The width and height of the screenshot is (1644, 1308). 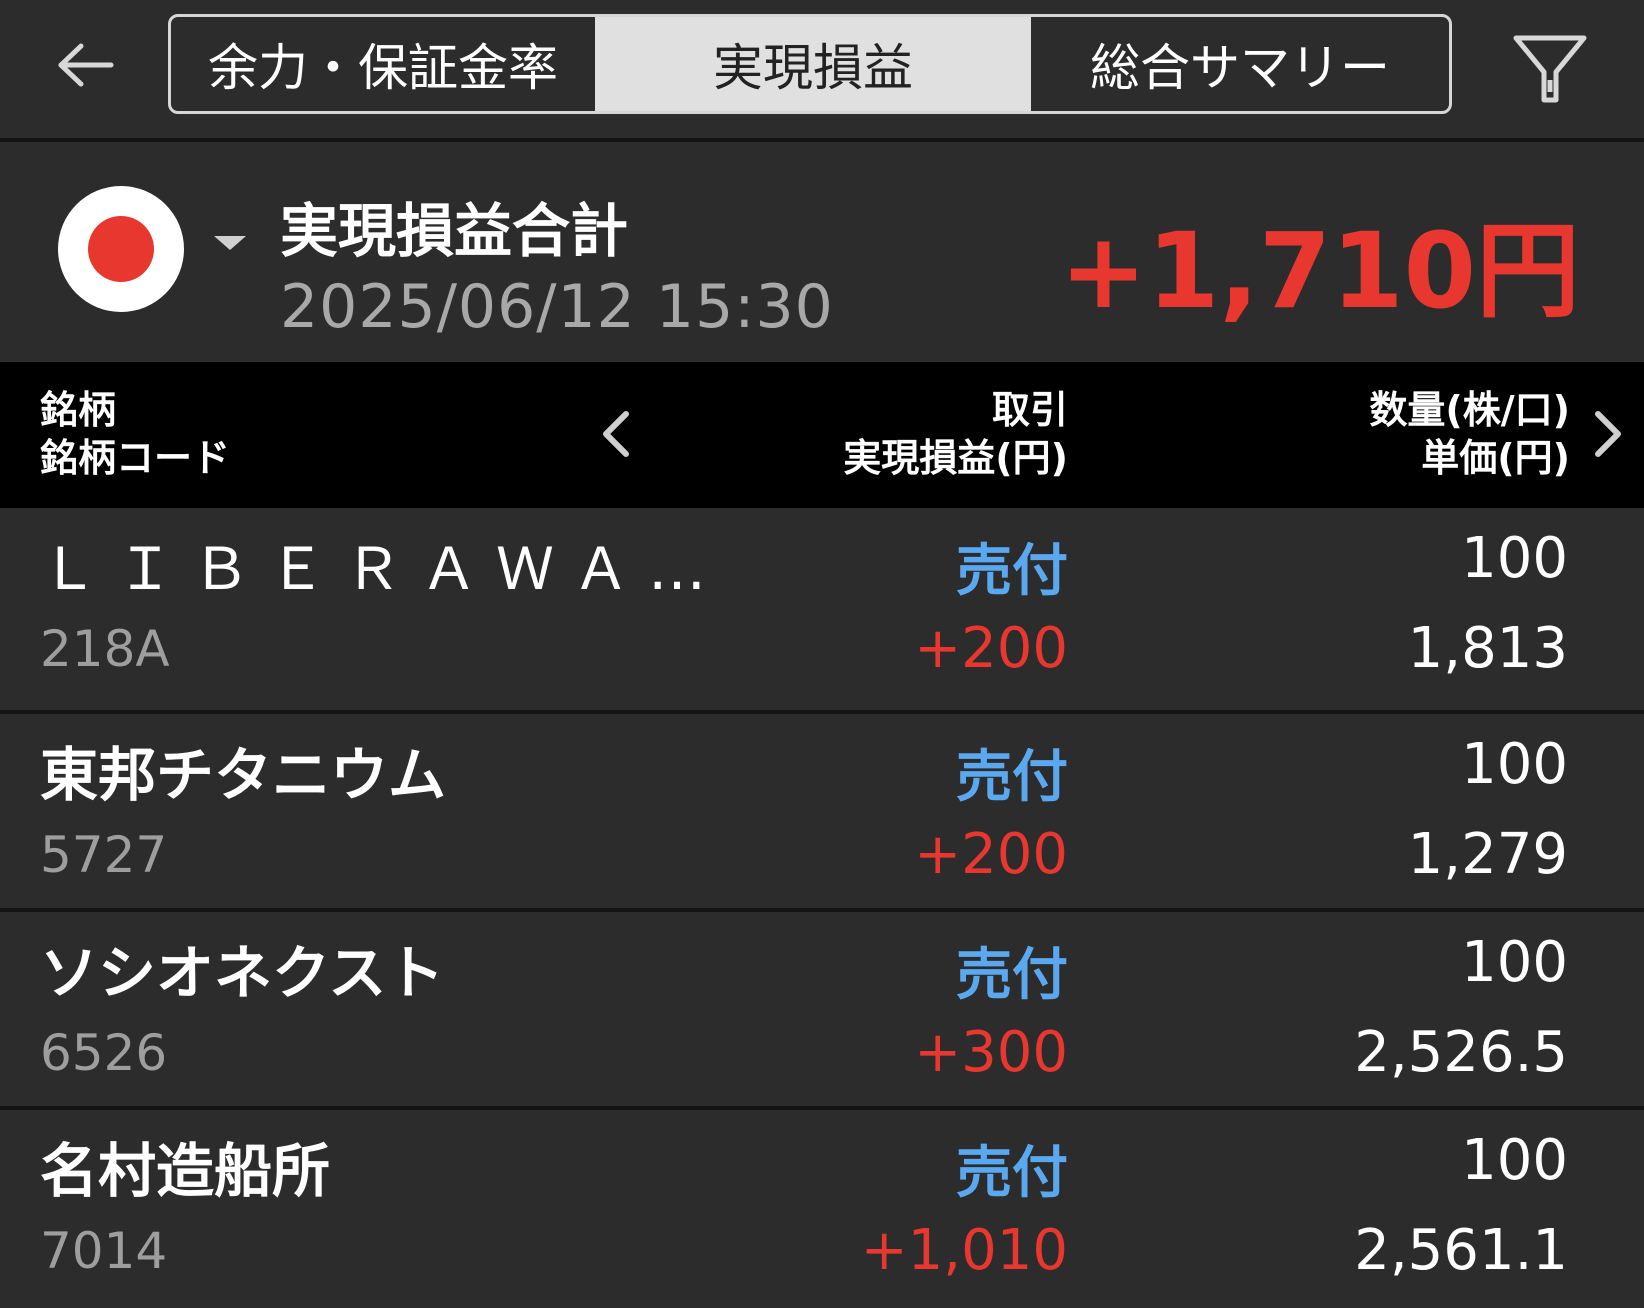 What do you see at coordinates (1461, 1250) in the screenshot?
I see `unit-price: 2,561.1` at bounding box center [1461, 1250].